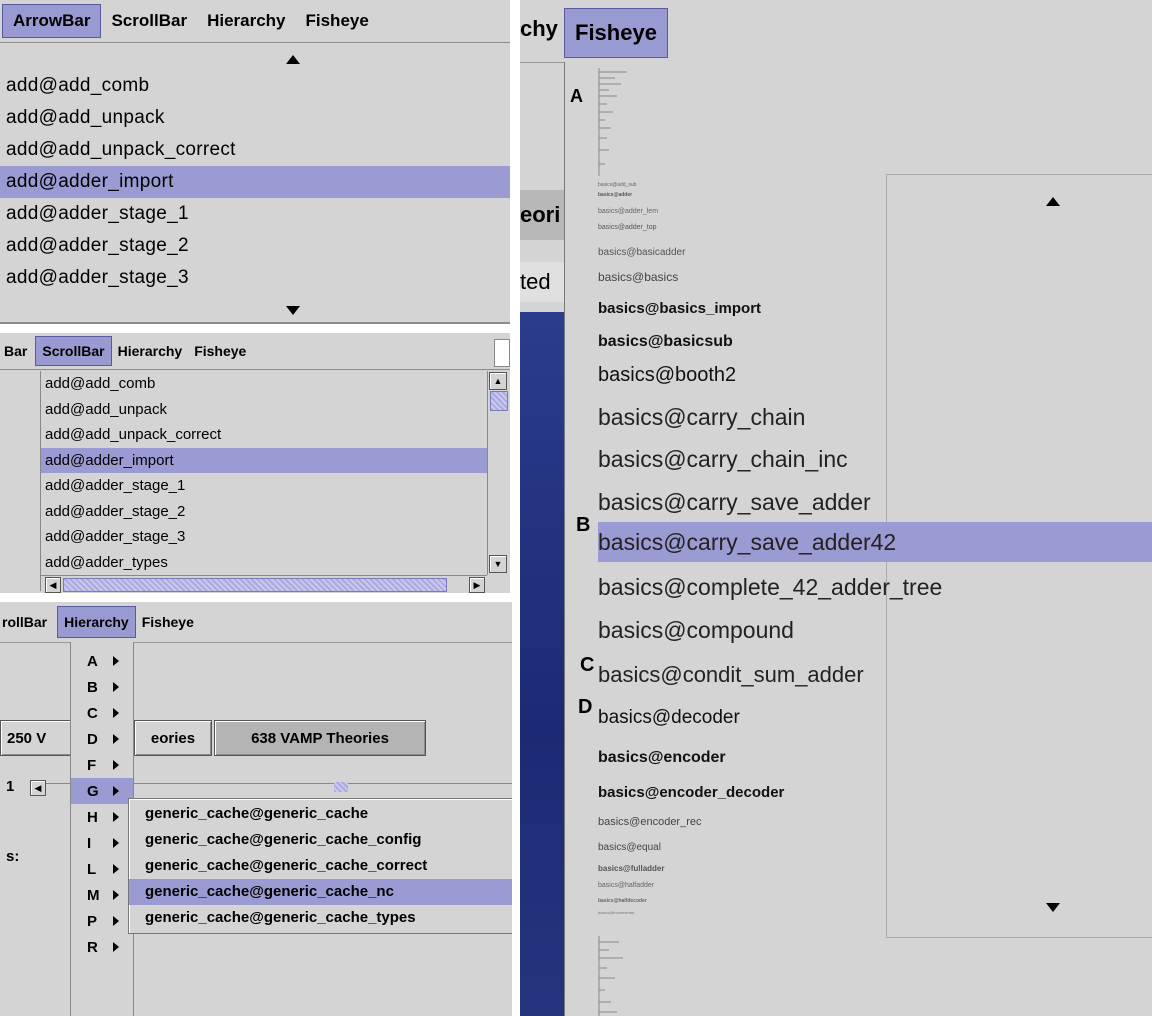  I want to click on submenu-item: generic_cache@generic_cache_correct, so click(320, 866).